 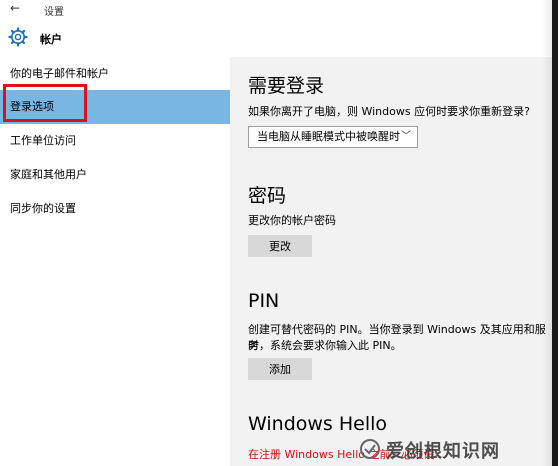 What do you see at coordinates (286, 86) in the screenshot?
I see `signin-heading: 需要登录` at bounding box center [286, 86].